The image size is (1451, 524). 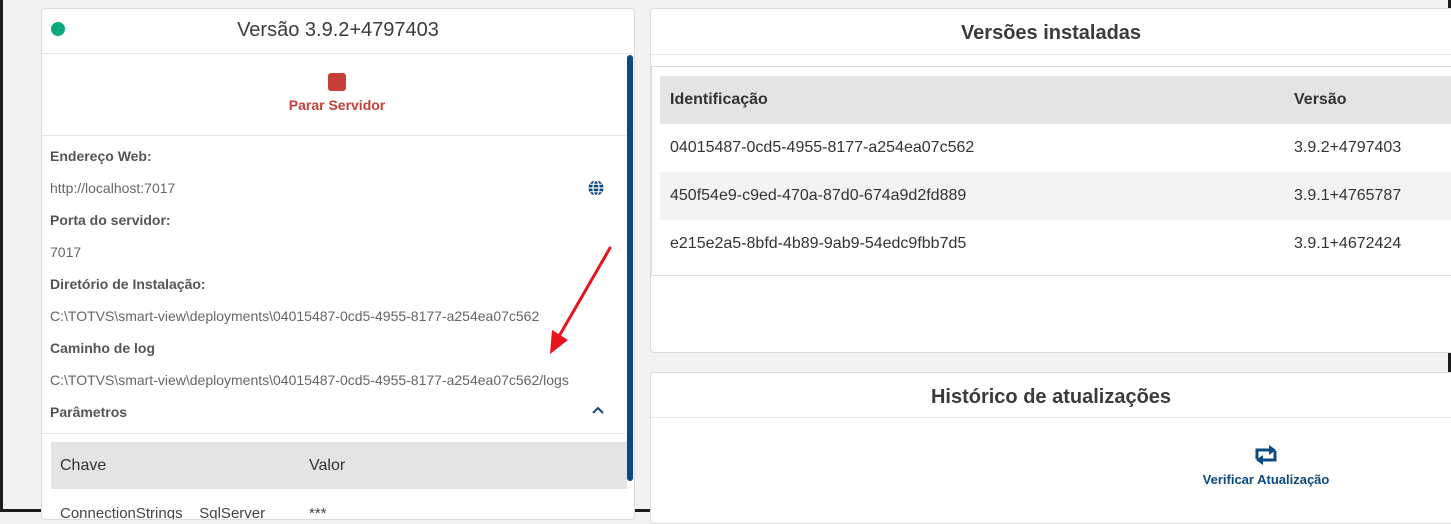 What do you see at coordinates (598, 411) in the screenshot?
I see `chevron-up-icon` at bounding box center [598, 411].